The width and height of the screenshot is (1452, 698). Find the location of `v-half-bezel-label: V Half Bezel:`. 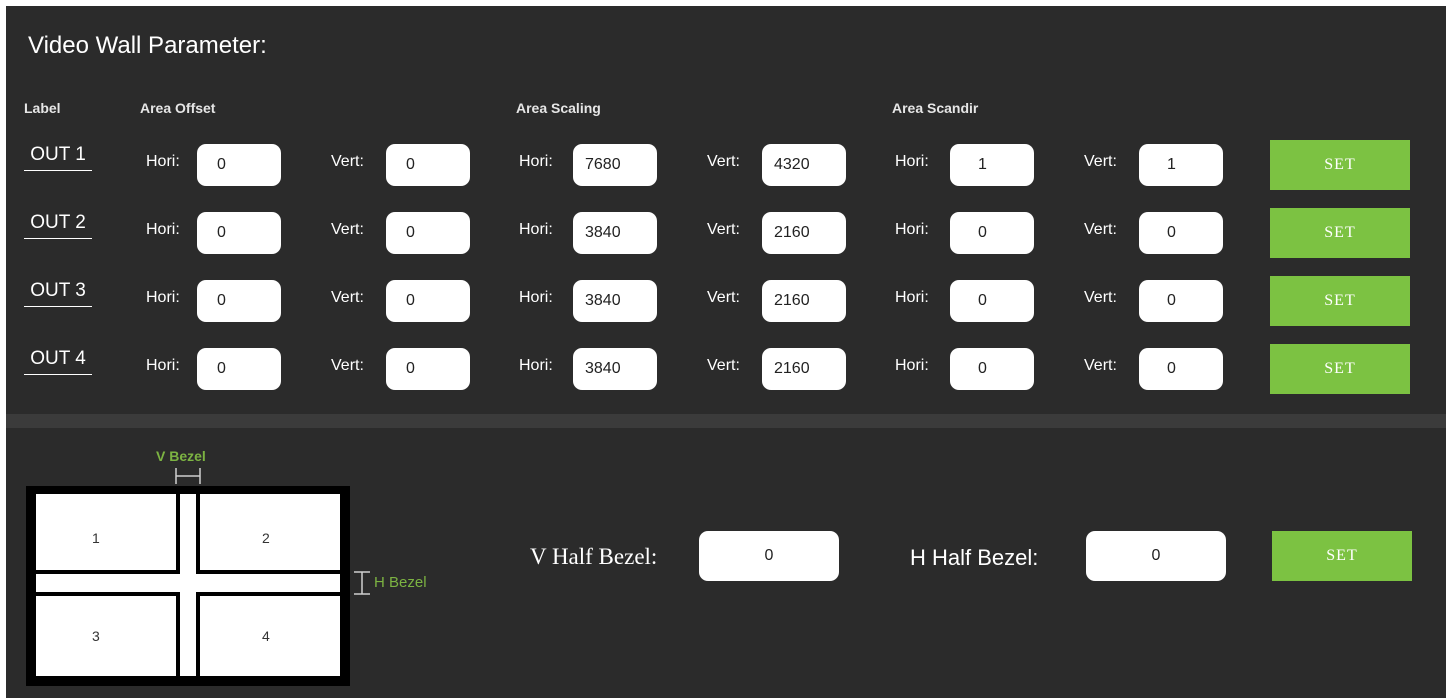

v-half-bezel-label: V Half Bezel: is located at coordinates (594, 556).